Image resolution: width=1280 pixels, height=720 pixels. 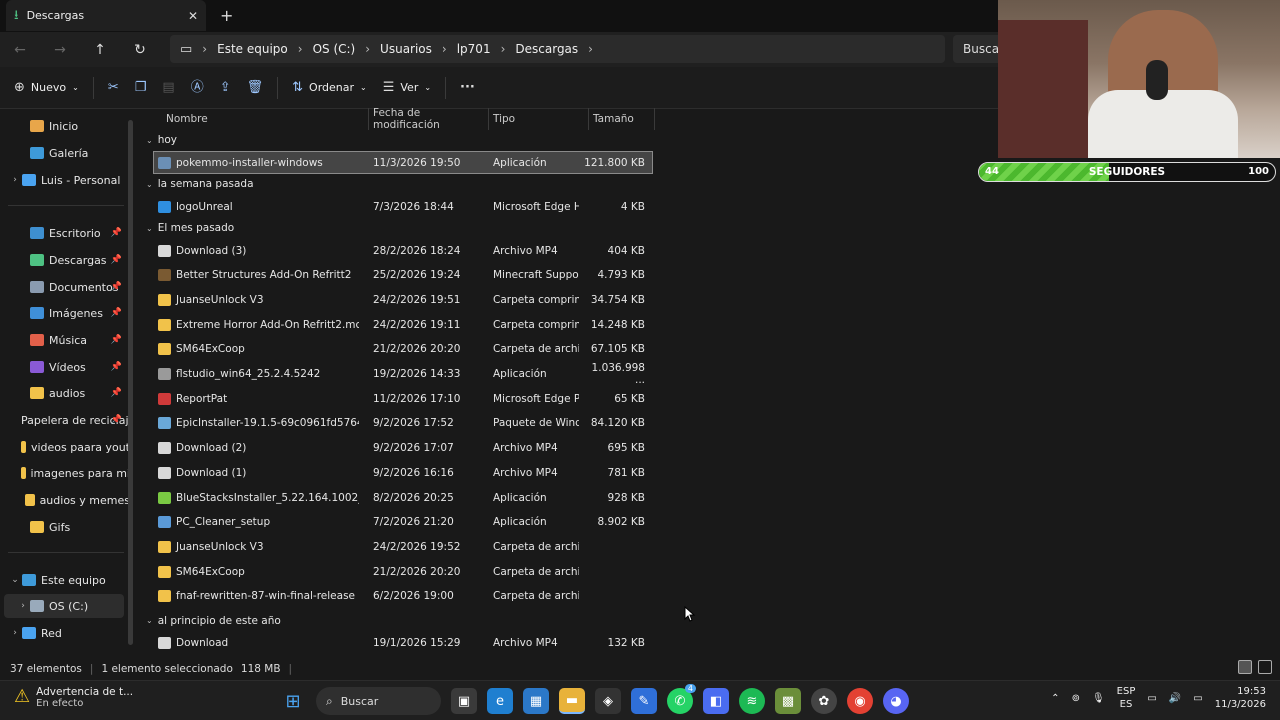 What do you see at coordinates (1175, 698) in the screenshot?
I see `volume-icon: 🔊` at bounding box center [1175, 698].